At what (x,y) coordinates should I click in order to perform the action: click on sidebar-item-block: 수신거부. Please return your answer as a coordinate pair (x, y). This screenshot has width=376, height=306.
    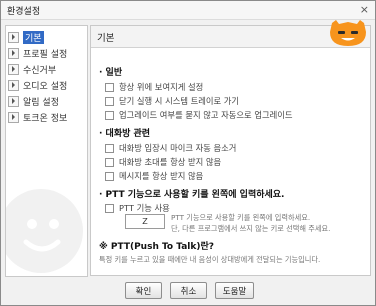
    Looking at the image, I should click on (32, 69).